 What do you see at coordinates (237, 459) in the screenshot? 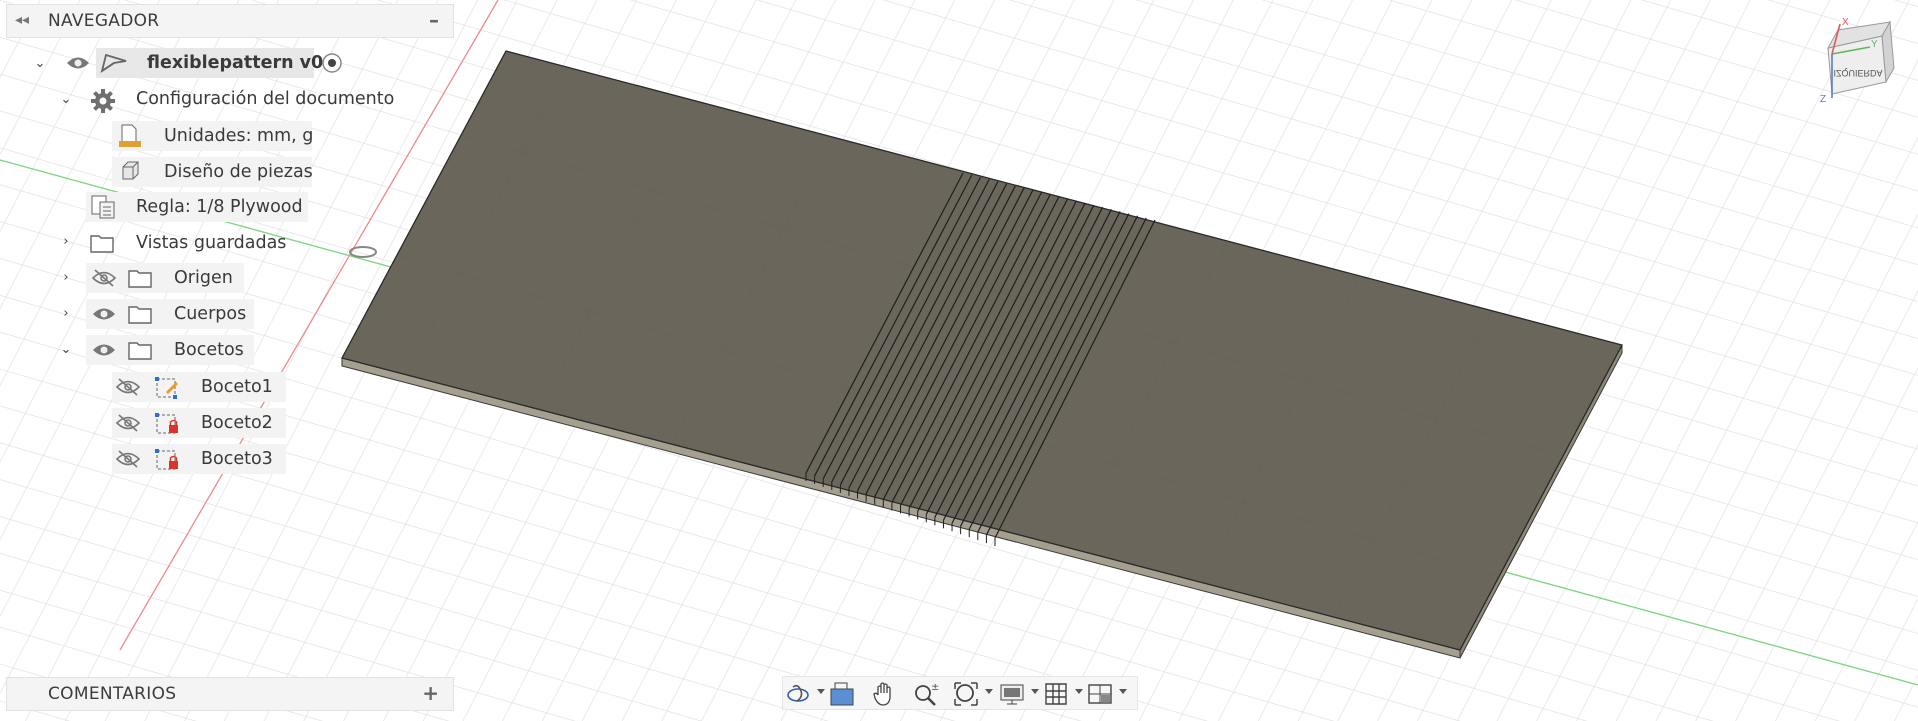
I see `sketch3-label: Boceto3` at bounding box center [237, 459].